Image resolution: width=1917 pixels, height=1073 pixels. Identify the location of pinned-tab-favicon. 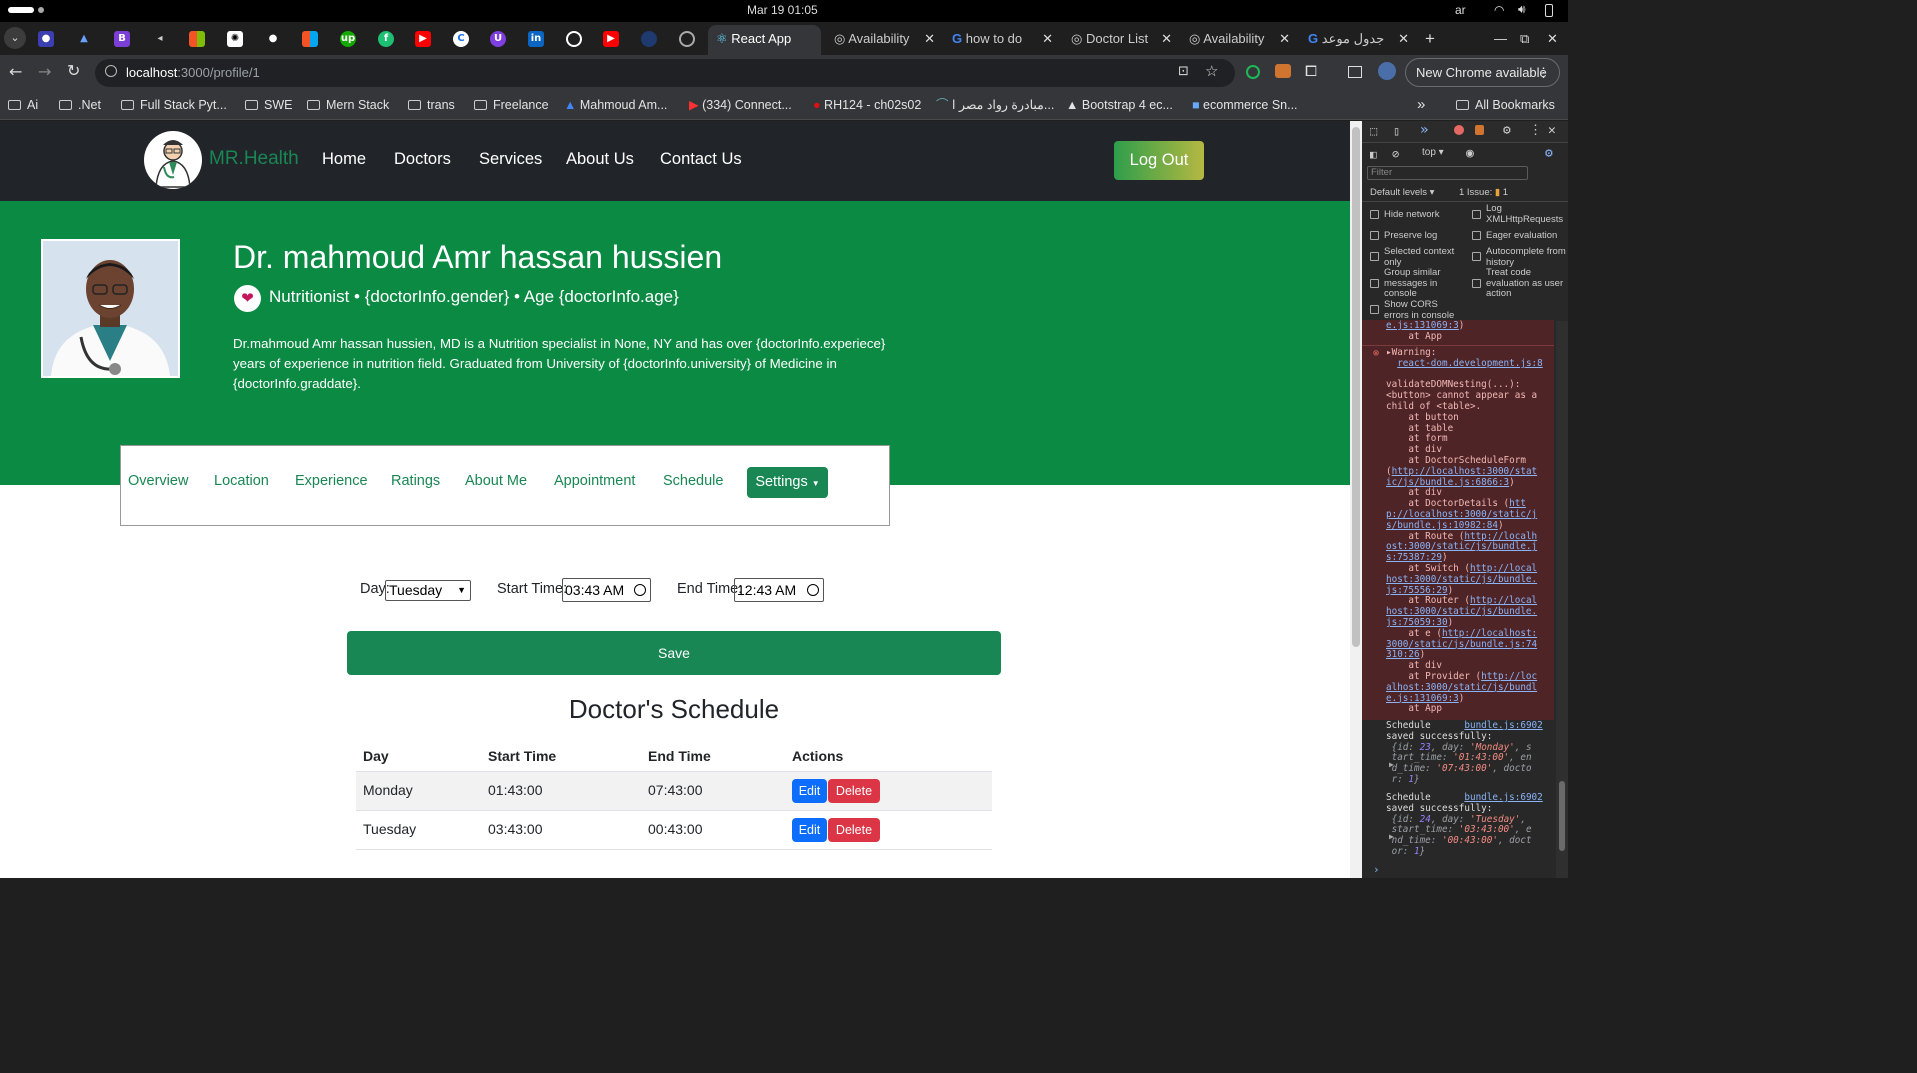
(649, 39).